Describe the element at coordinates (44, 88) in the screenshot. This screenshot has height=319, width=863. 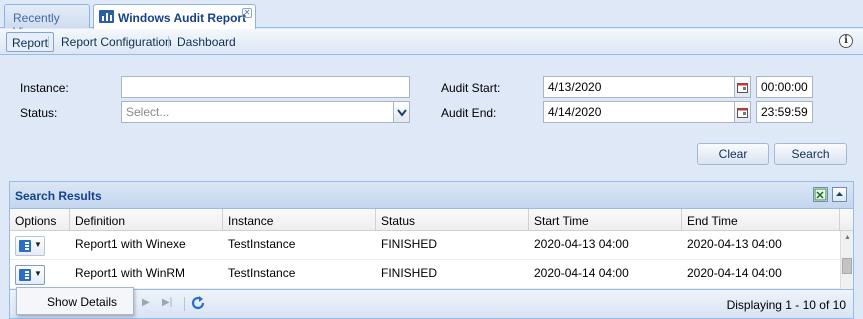
I see `instance-label: Instance:` at that location.